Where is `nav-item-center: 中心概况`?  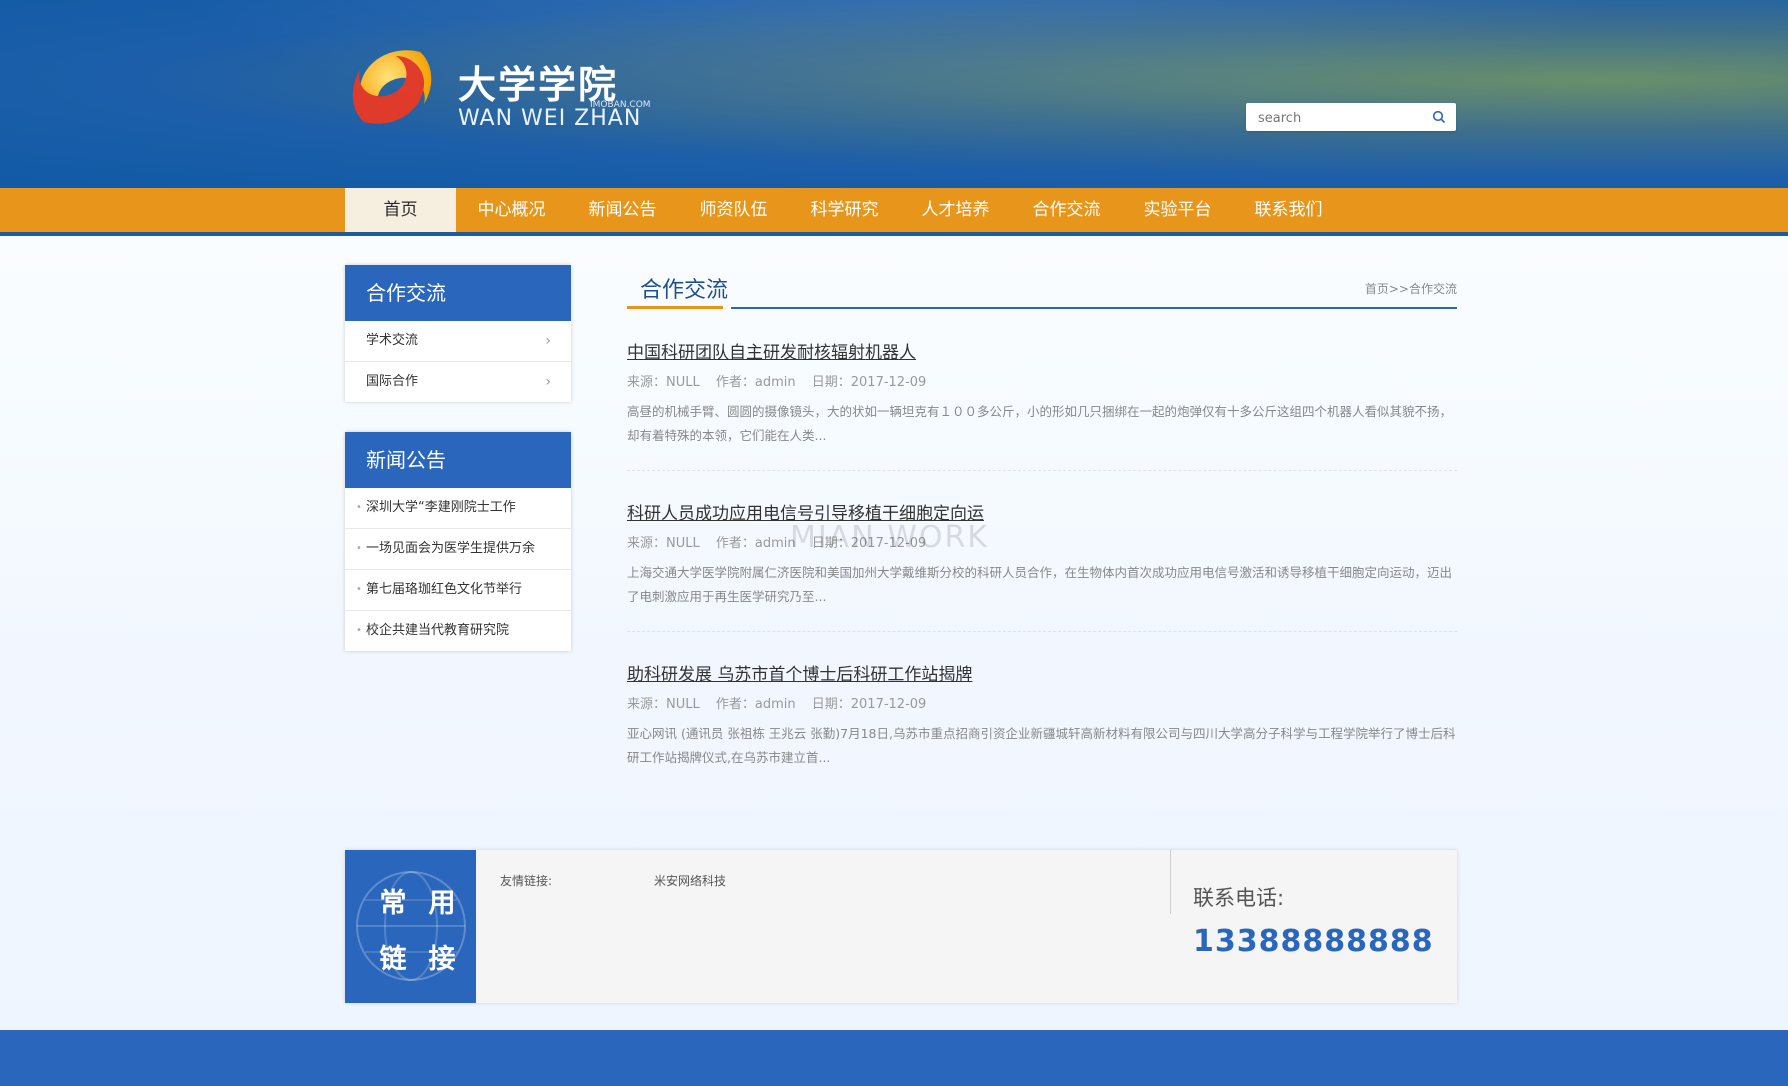 nav-item-center: 中心概况 is located at coordinates (511, 210).